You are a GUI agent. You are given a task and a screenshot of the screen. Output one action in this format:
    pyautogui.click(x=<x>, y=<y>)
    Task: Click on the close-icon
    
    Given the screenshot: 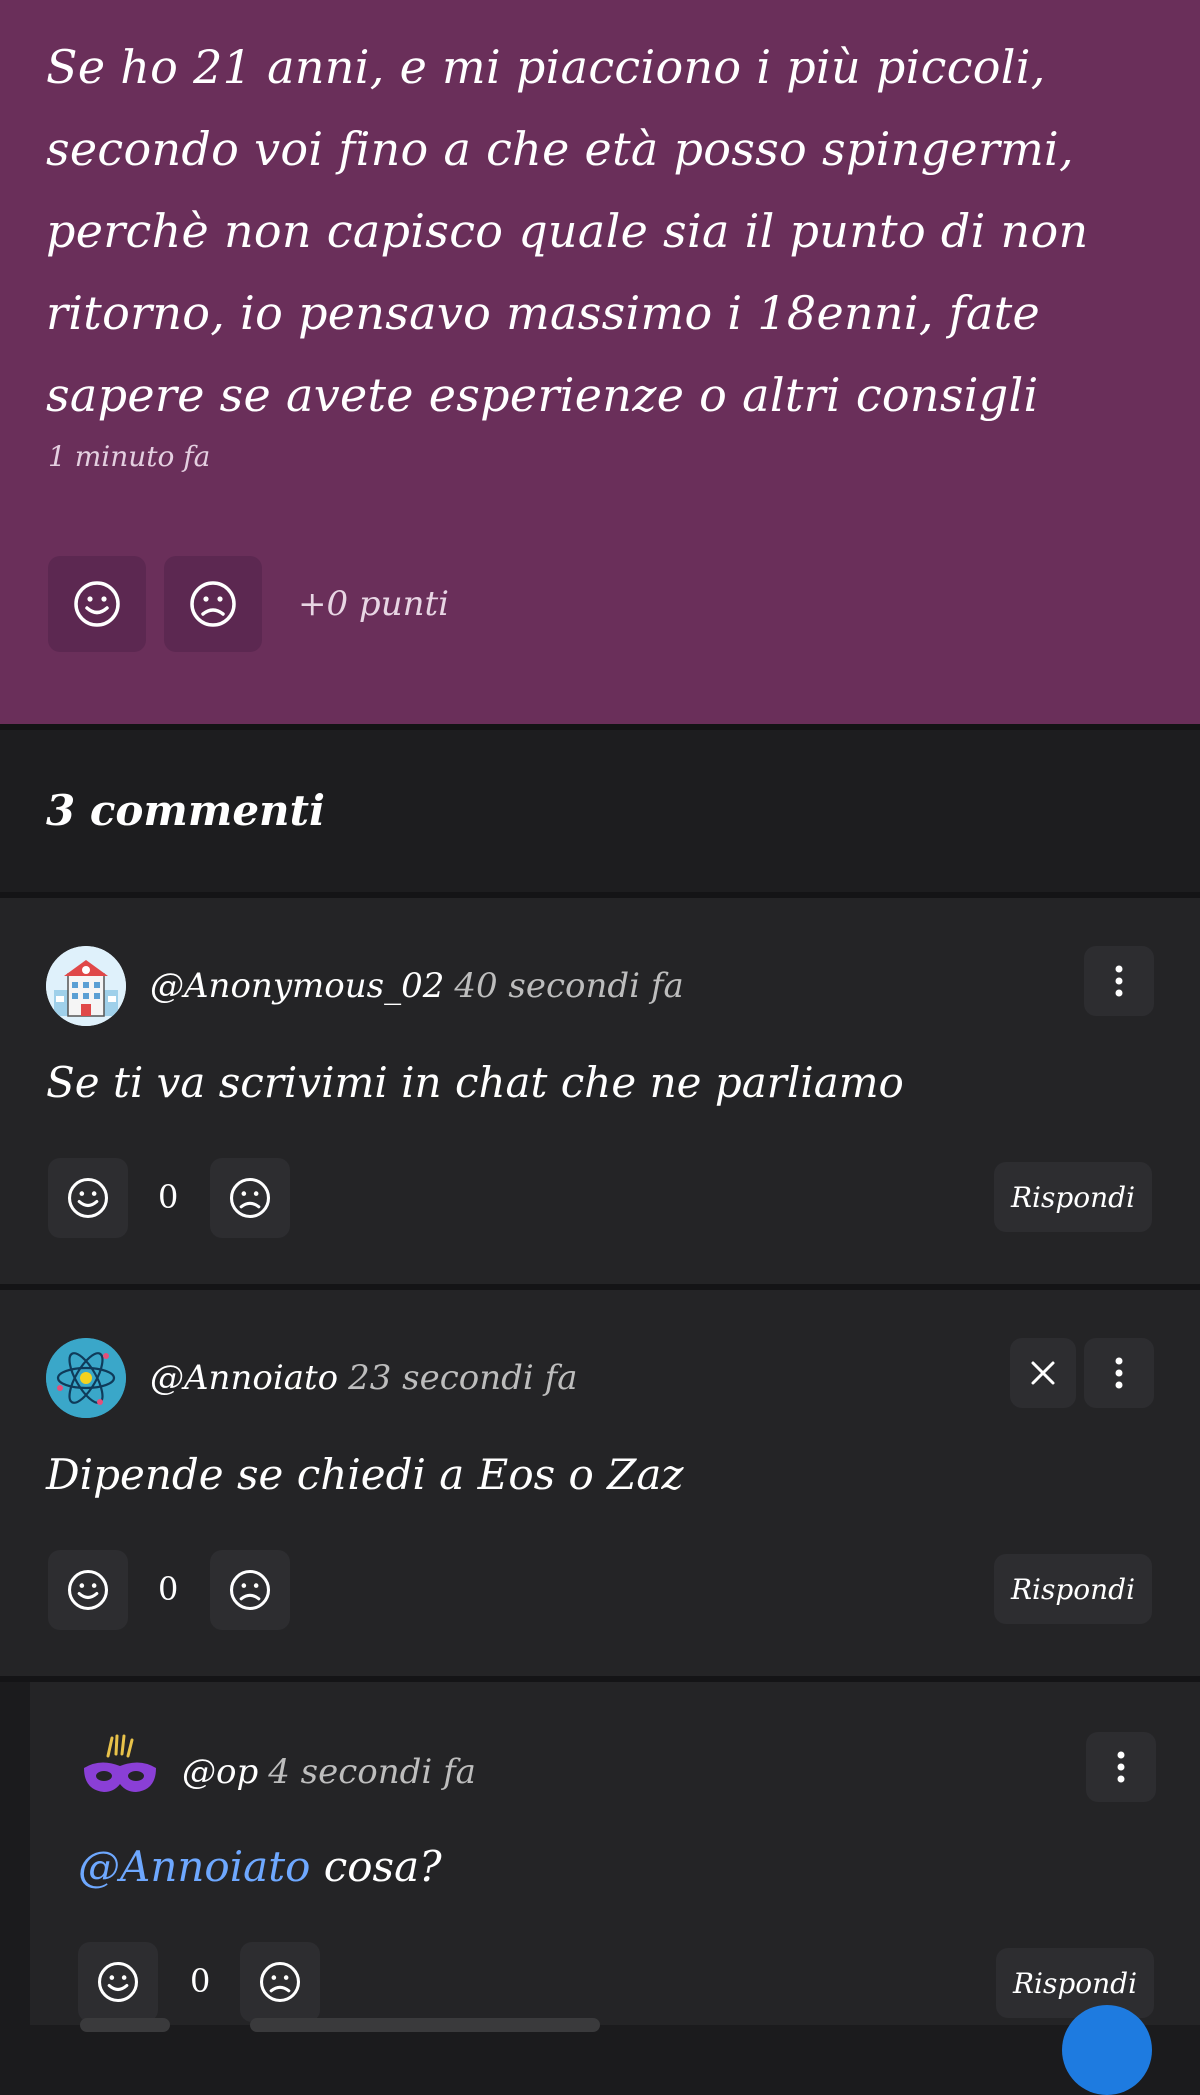 What is the action you would take?
    pyautogui.click(x=1043, y=1373)
    